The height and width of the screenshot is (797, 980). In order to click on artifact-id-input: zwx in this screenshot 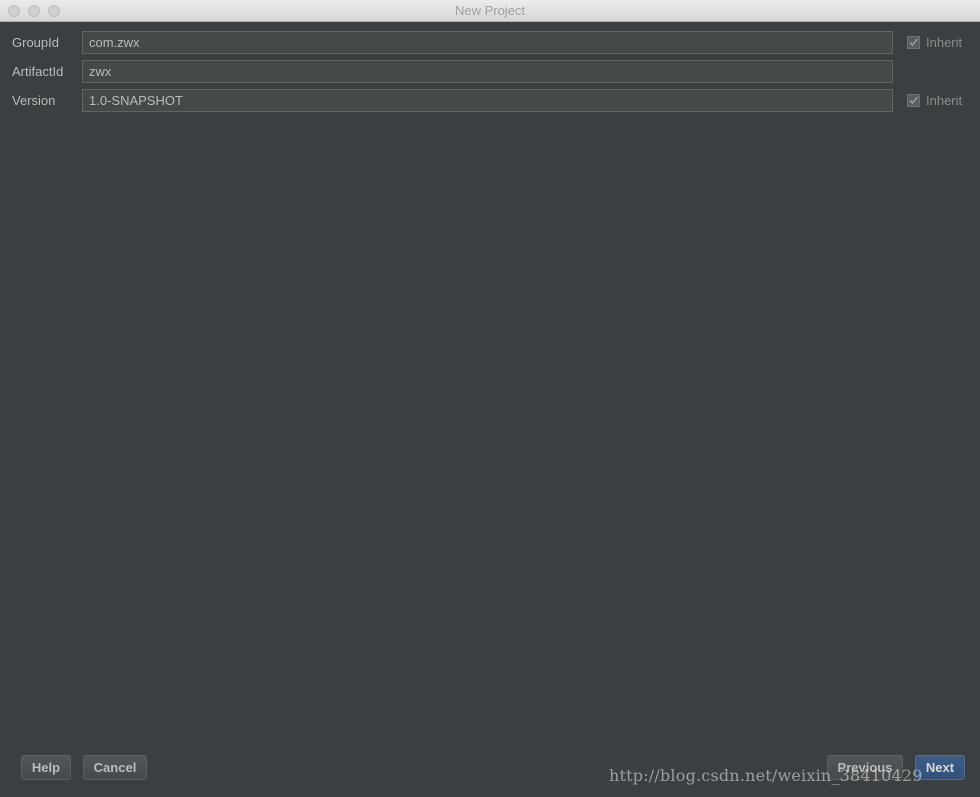, I will do `click(487, 71)`.